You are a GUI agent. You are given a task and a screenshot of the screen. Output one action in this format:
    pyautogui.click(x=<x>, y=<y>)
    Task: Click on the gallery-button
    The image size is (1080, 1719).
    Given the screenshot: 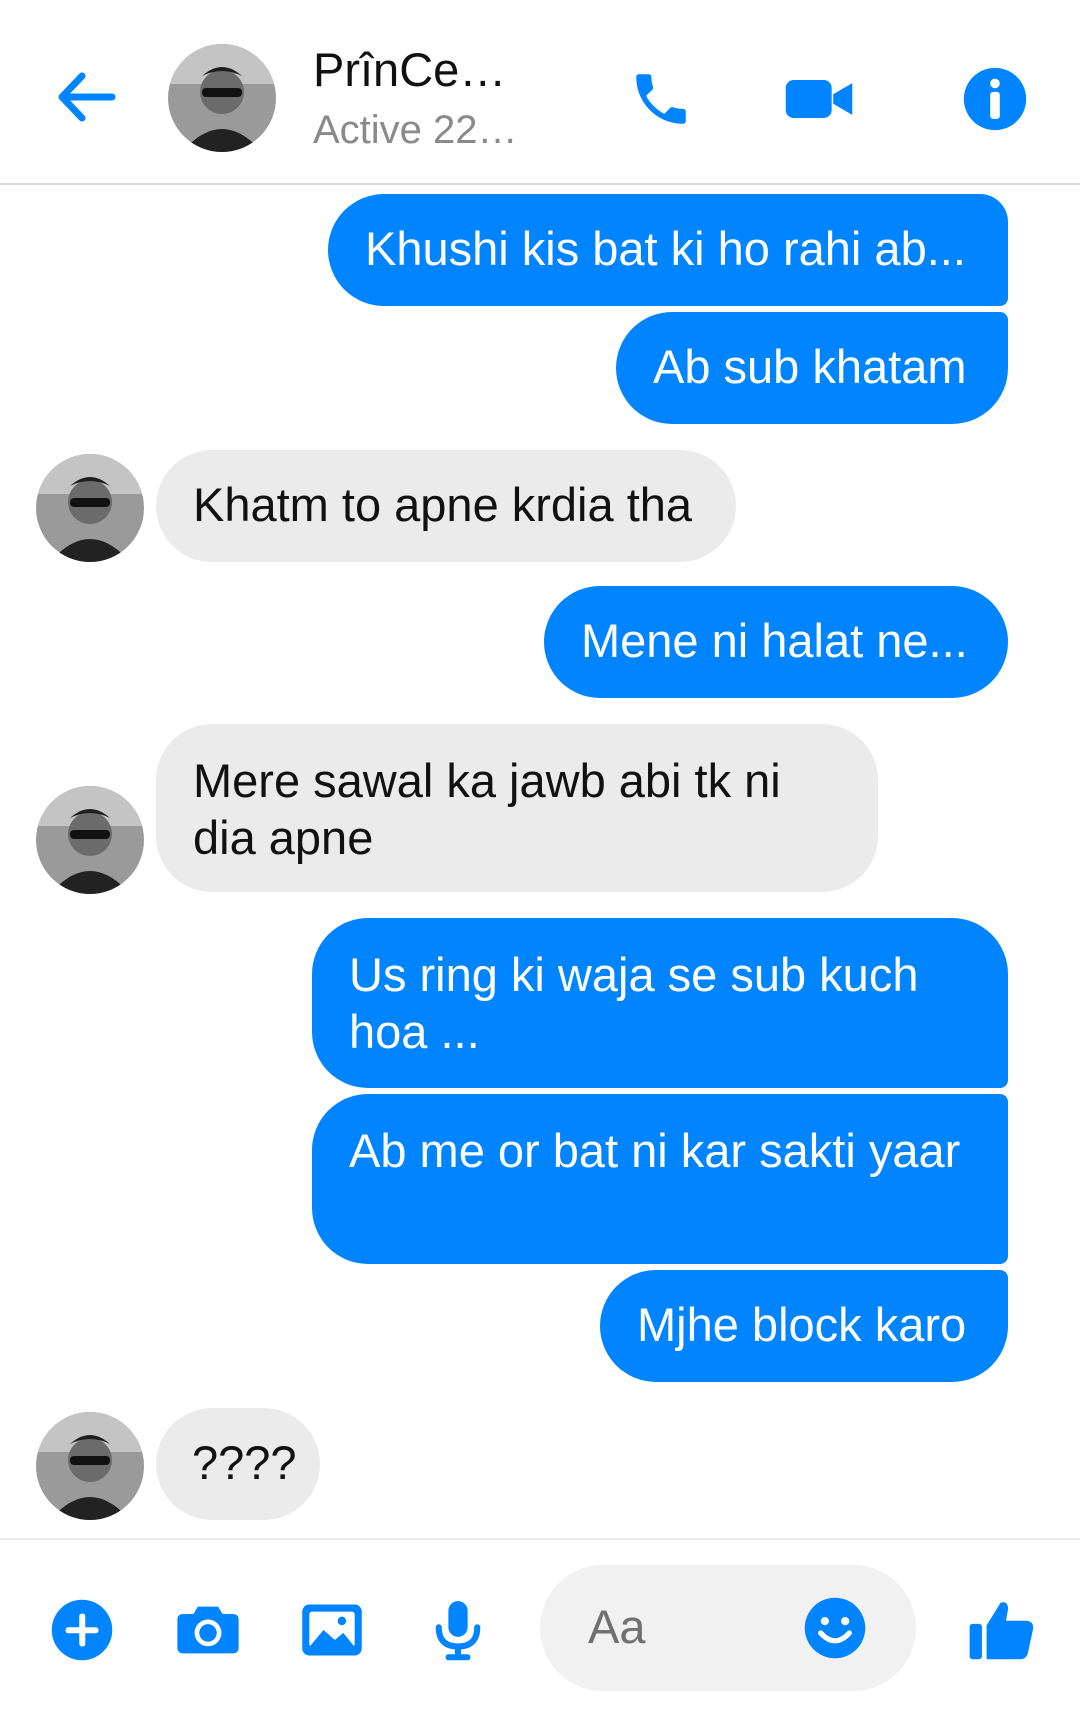 What is the action you would take?
    pyautogui.click(x=332, y=1630)
    